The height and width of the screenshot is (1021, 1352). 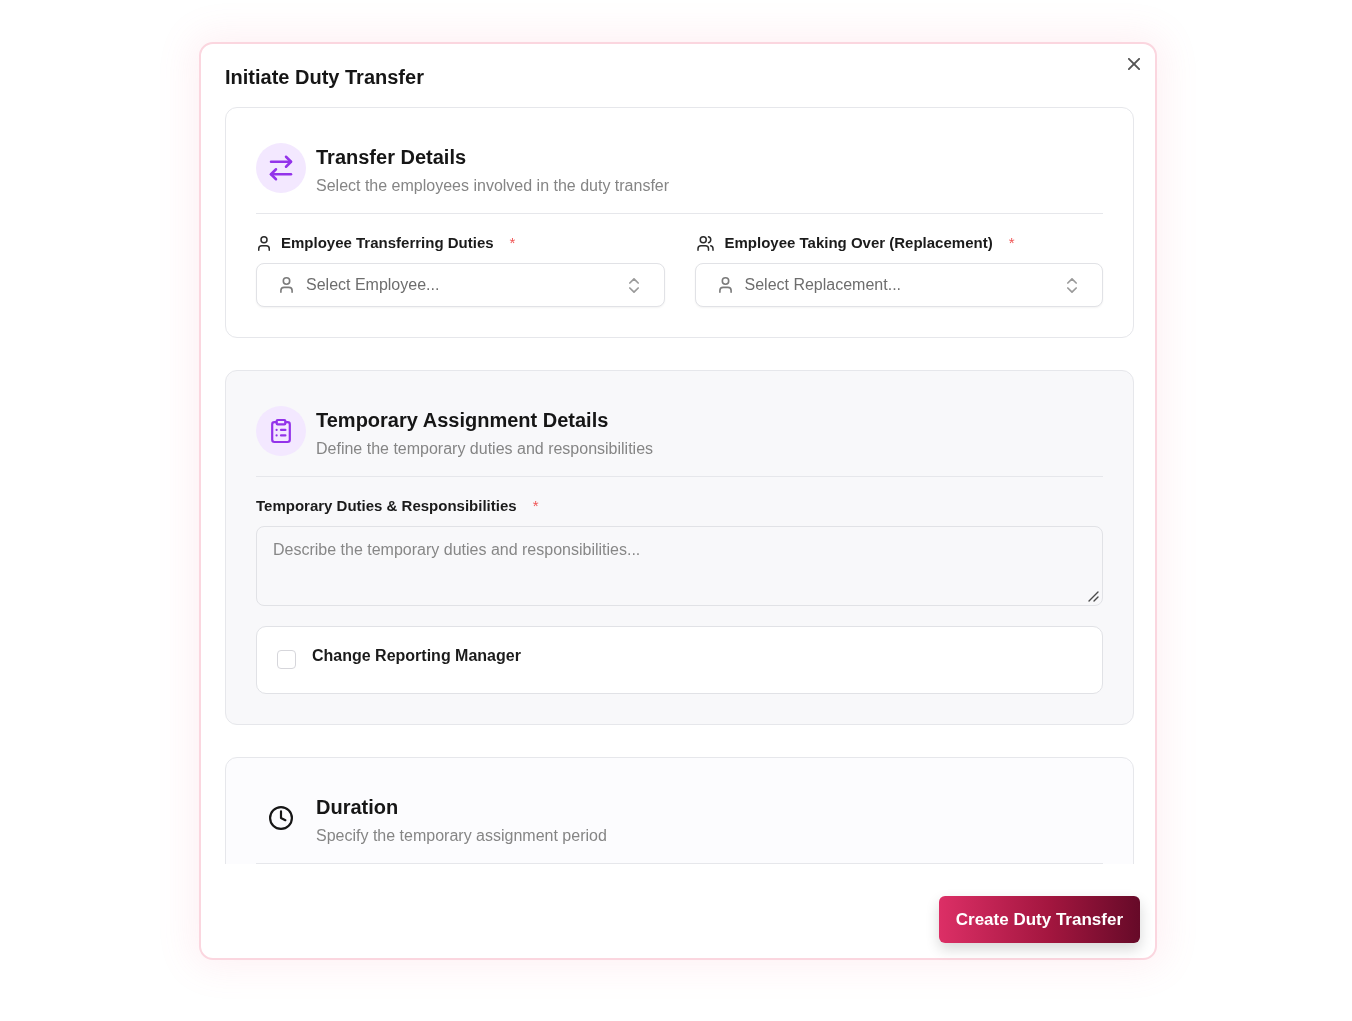 What do you see at coordinates (358, 807) in the screenshot?
I see `section-title: Duration` at bounding box center [358, 807].